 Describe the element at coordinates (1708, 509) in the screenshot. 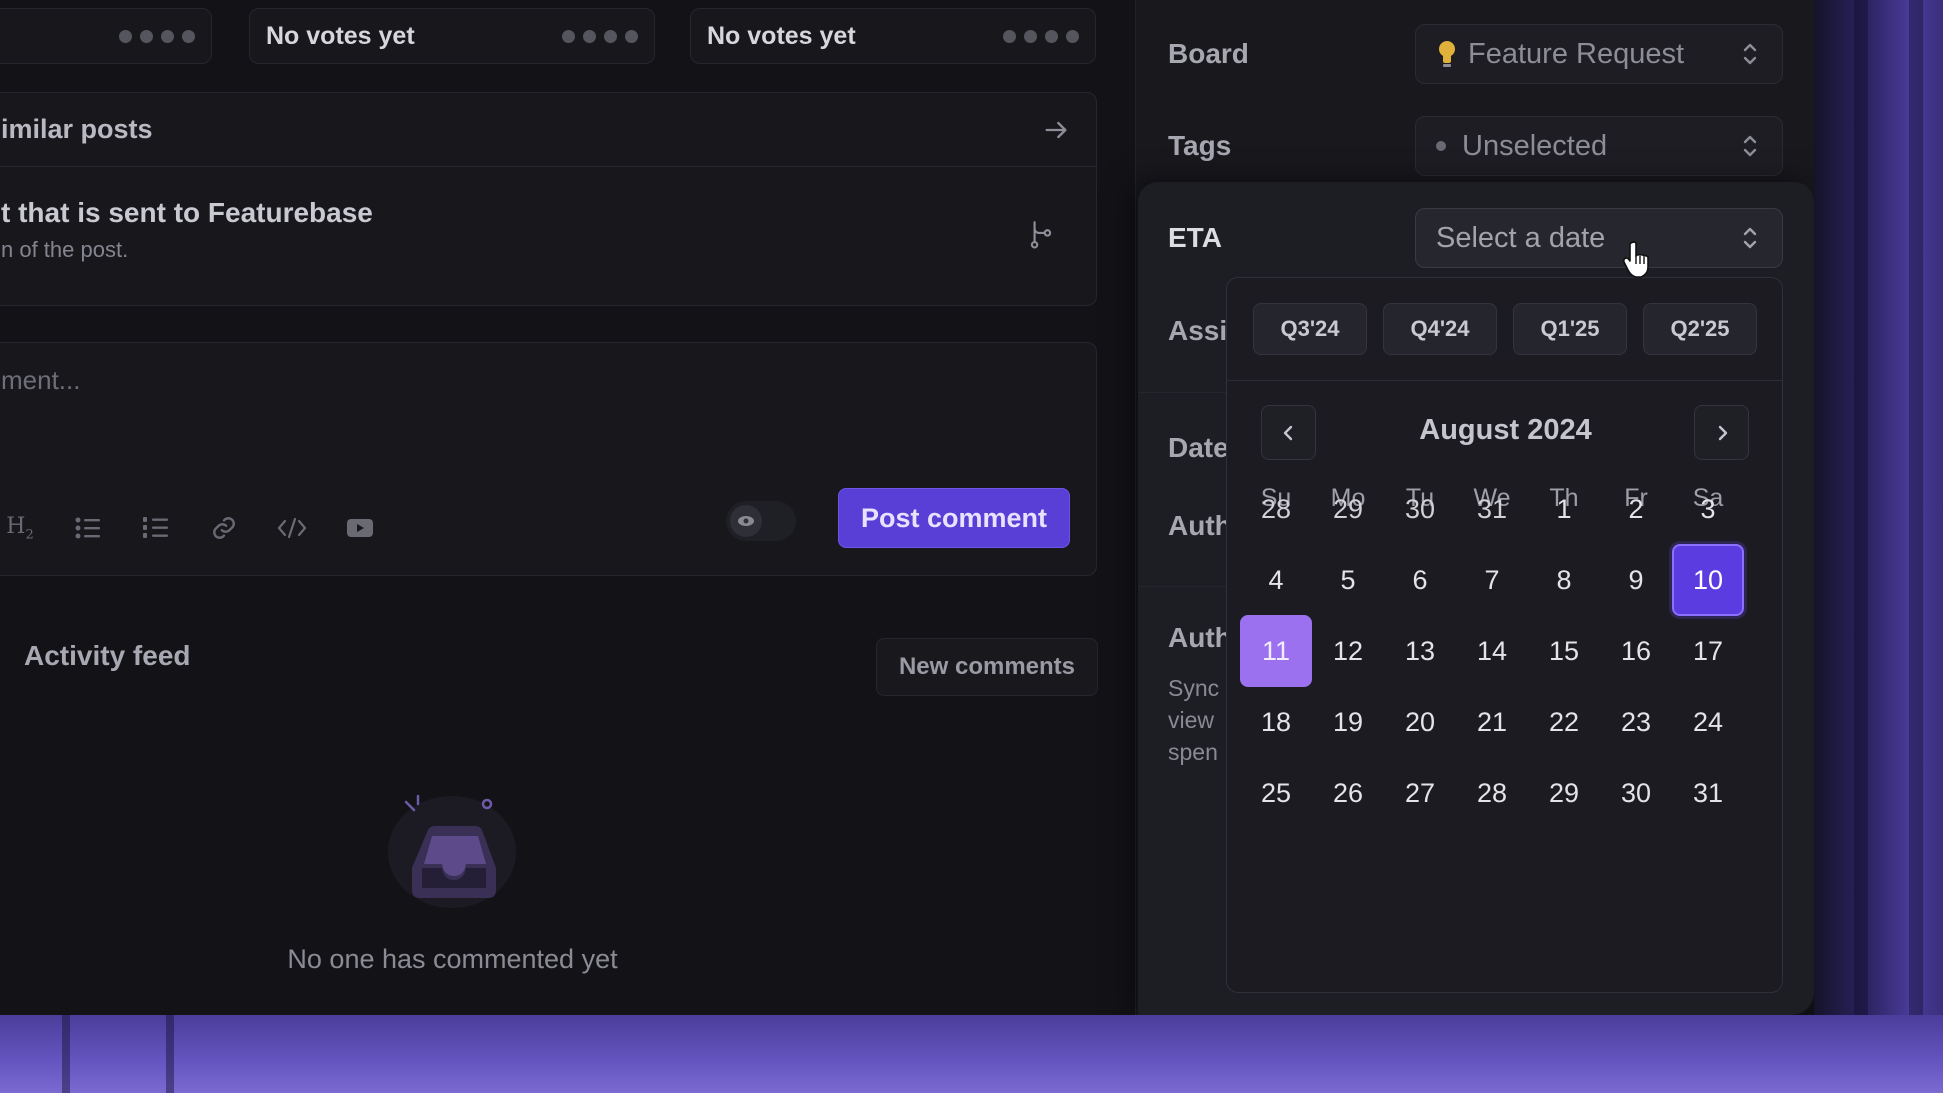

I see `calendar-day: 3` at that location.